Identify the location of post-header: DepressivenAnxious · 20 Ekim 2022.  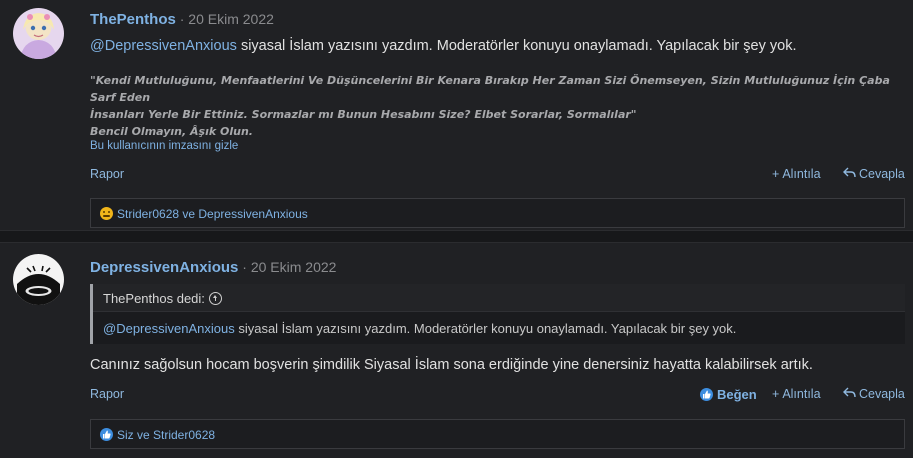
(213, 267).